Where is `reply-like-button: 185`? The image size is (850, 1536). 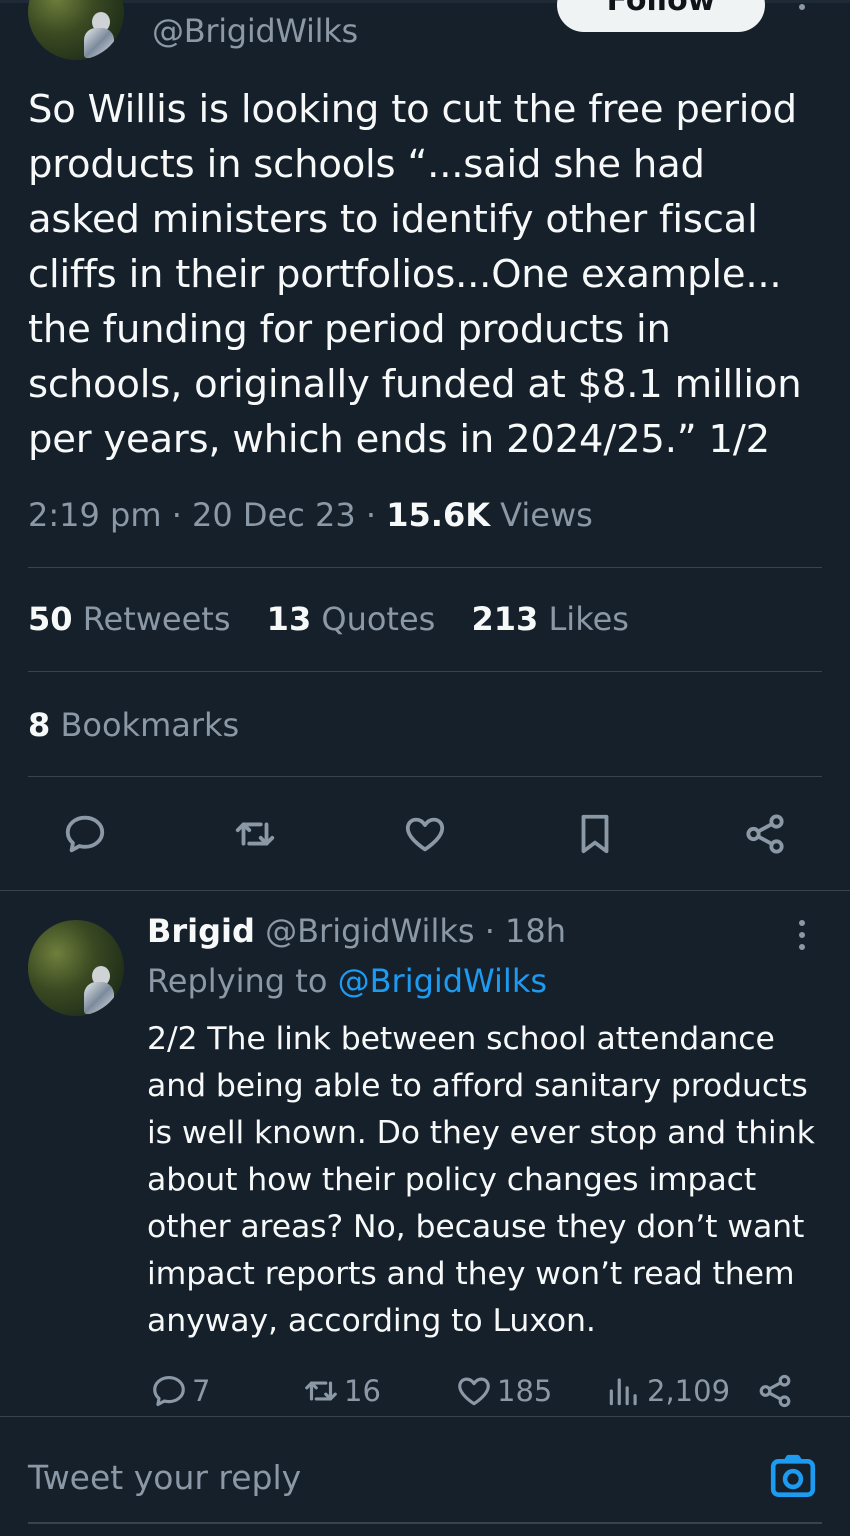
reply-like-button: 185 is located at coordinates (503, 1391).